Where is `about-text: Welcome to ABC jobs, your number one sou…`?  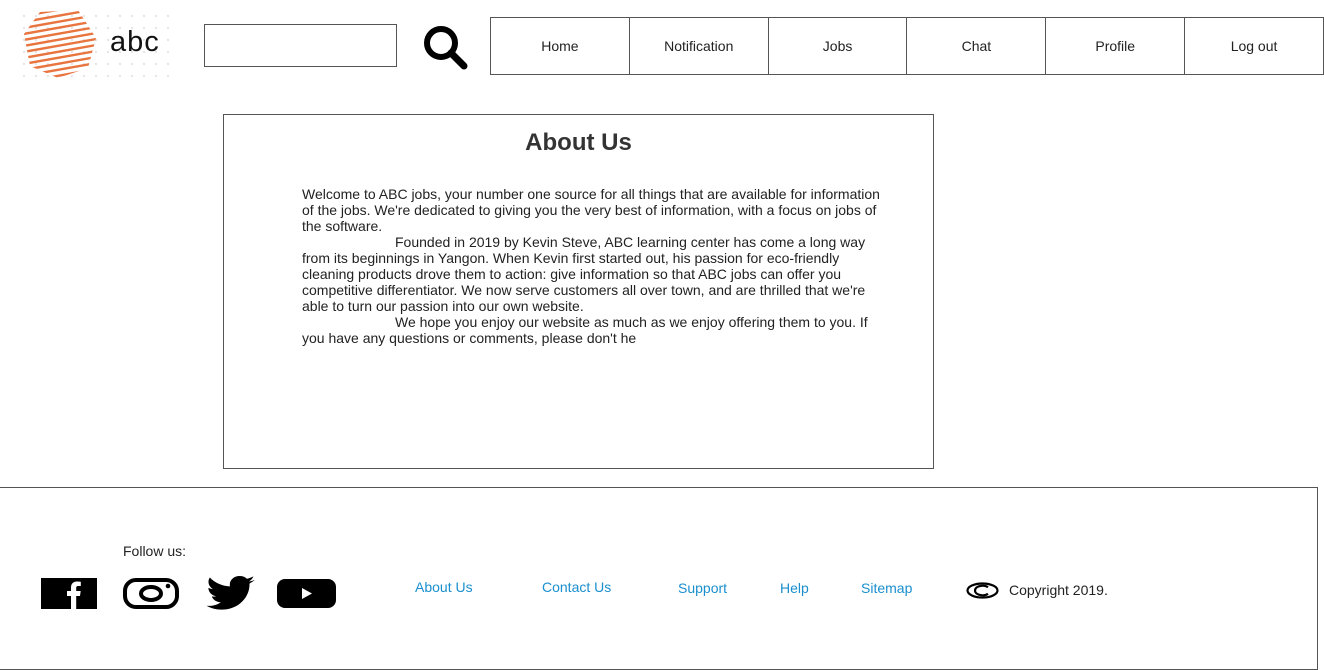
about-text: Welcome to ABC jobs, your number one sou… is located at coordinates (597, 266).